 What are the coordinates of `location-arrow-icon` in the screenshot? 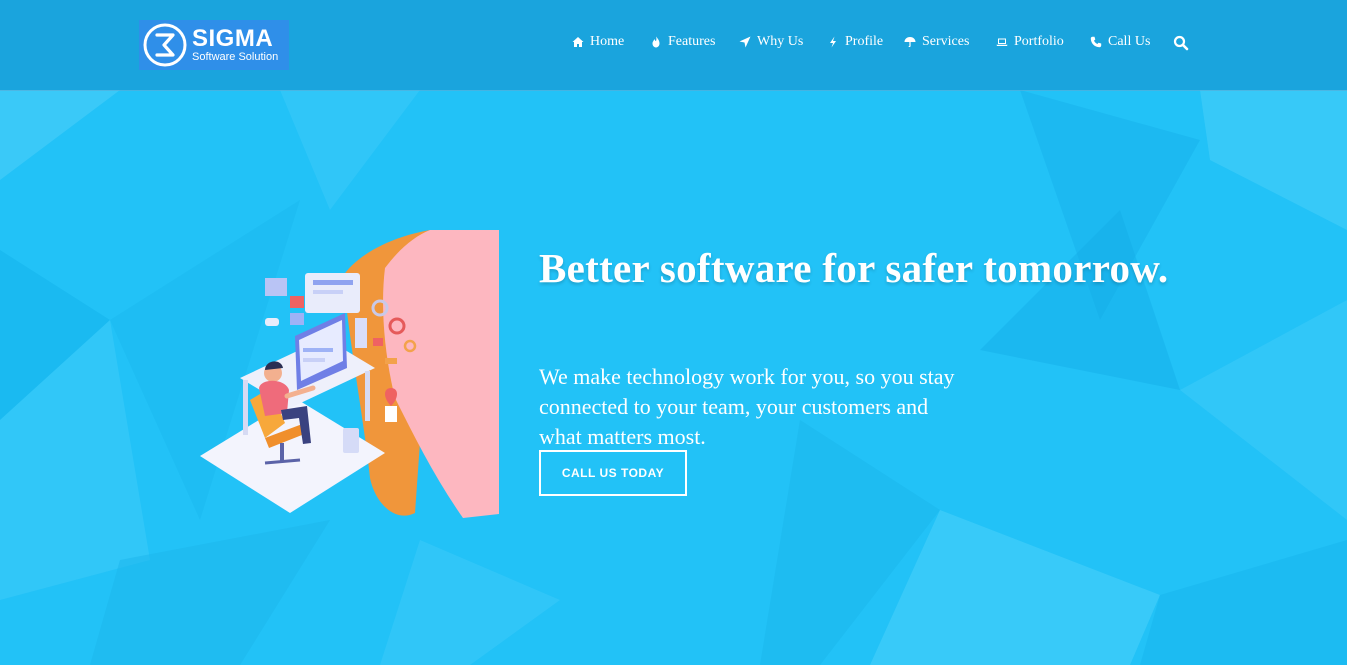 It's located at (745, 42).